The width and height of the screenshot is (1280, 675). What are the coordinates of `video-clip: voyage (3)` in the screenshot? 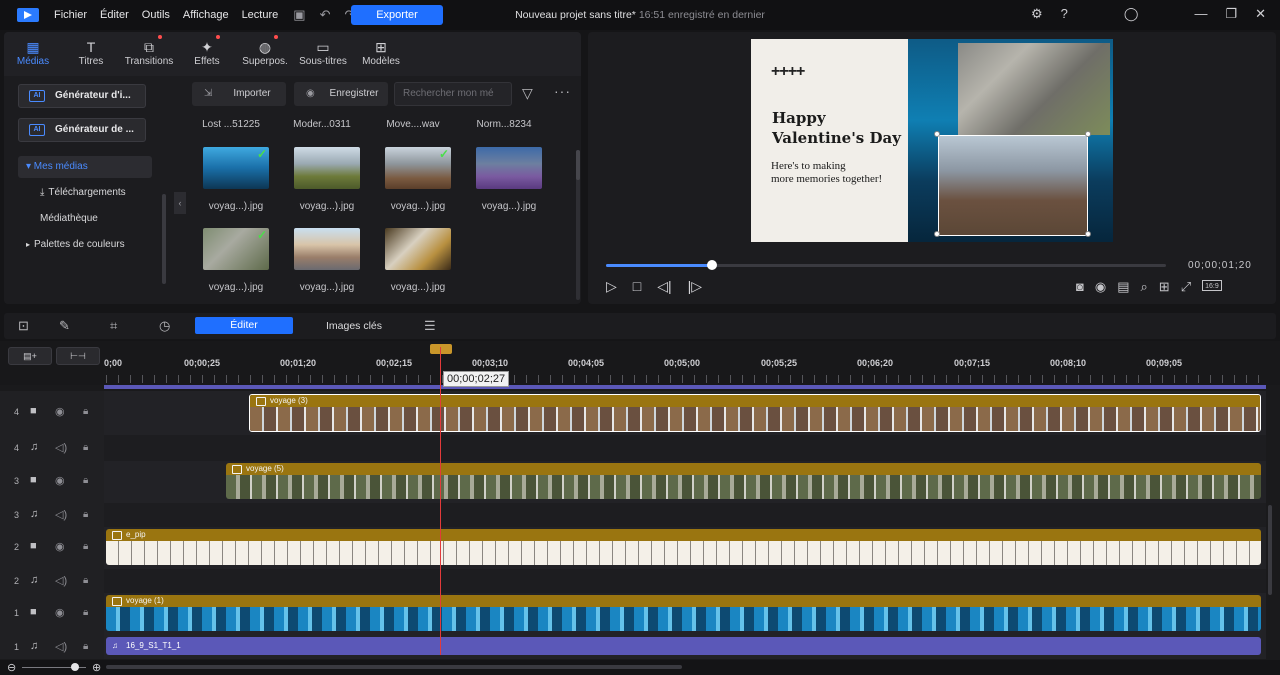 It's located at (755, 413).